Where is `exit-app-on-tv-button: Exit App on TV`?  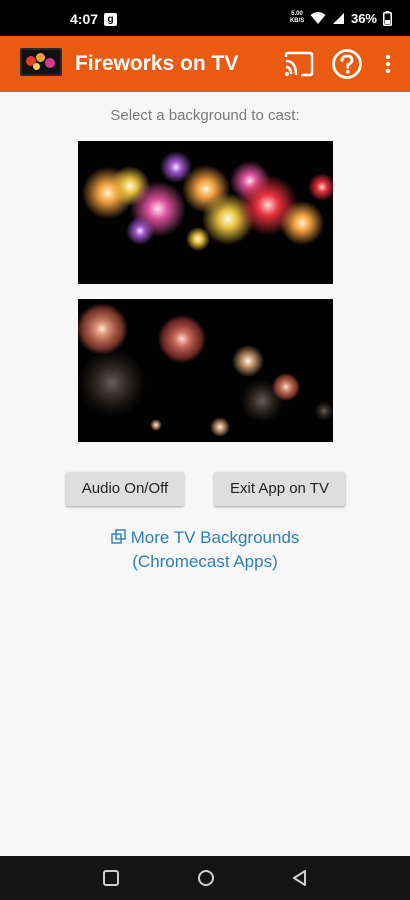 exit-app-on-tv-button: Exit App on TV is located at coordinates (279, 489).